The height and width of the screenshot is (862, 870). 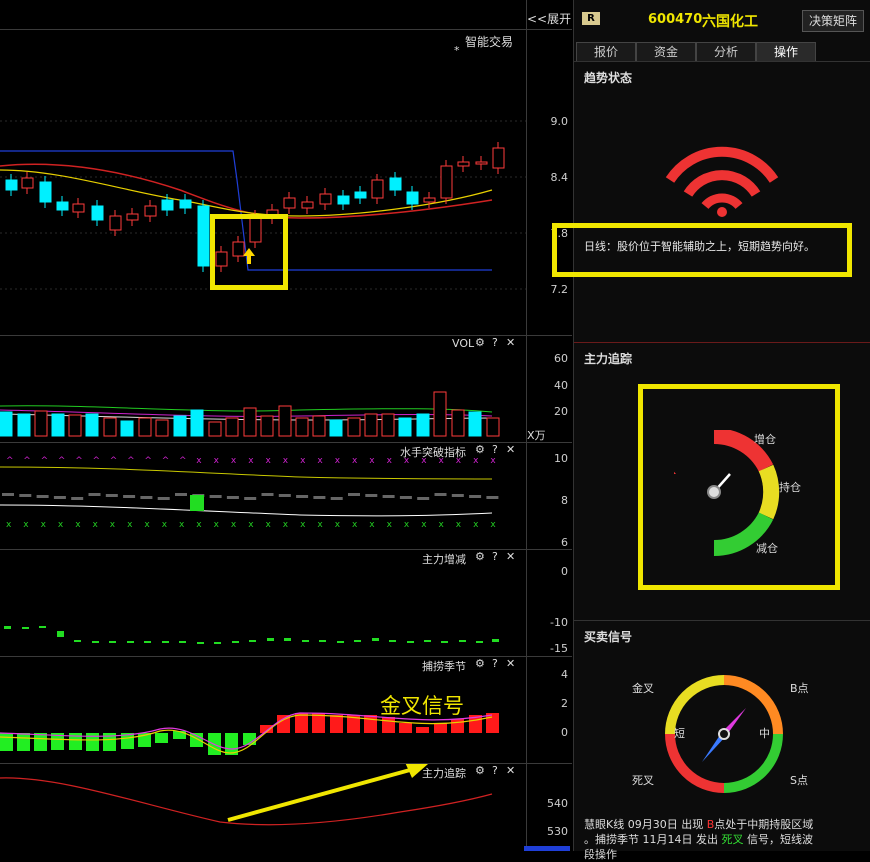 I want to click on divider, so click(x=722, y=342).